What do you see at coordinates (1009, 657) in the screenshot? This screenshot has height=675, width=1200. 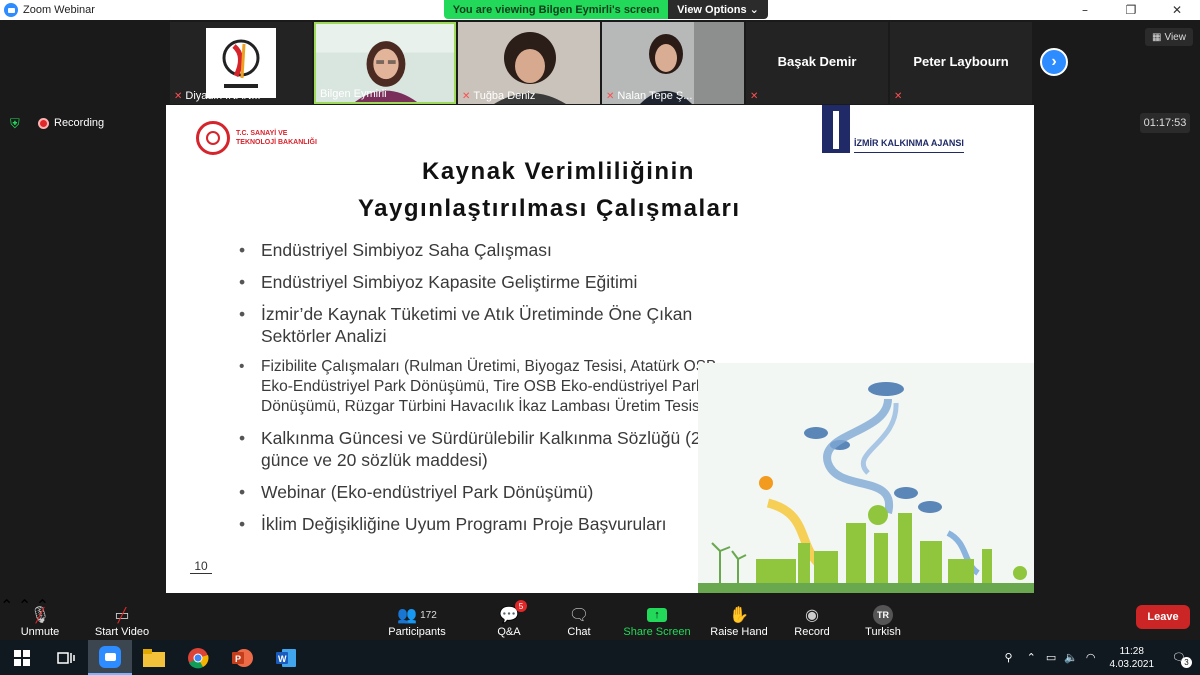 I see `people-icon: ⚲` at bounding box center [1009, 657].